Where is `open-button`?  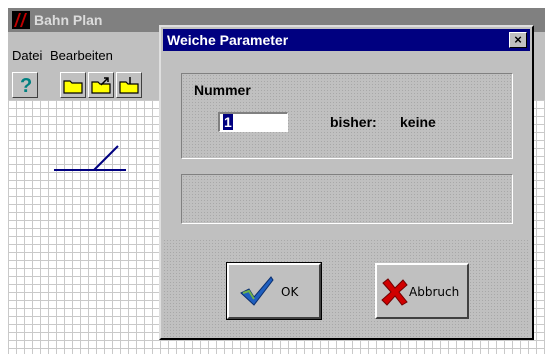
open-button is located at coordinates (73, 85).